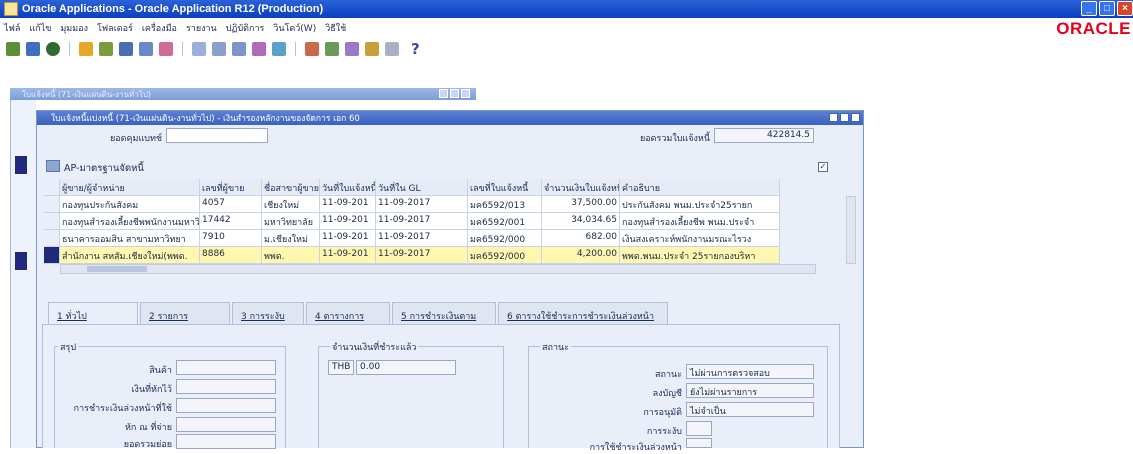  I want to click on cell-supplier-site: พพด., so click(291, 255).